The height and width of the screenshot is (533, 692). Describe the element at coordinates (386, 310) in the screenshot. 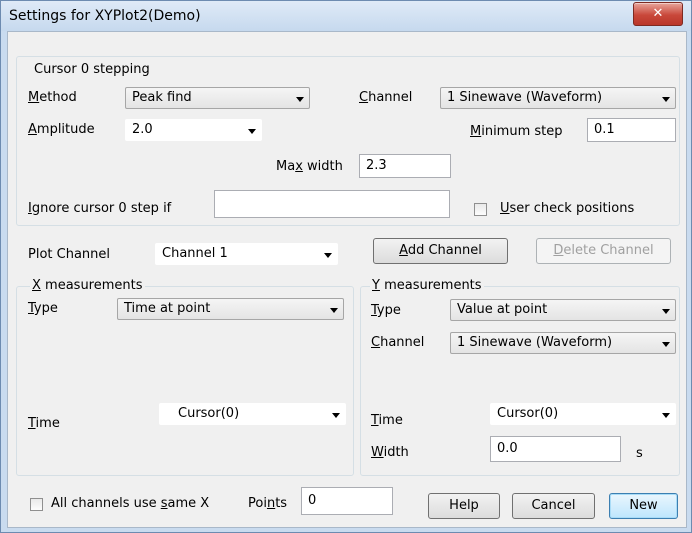

I see `y-type-label: Type` at that location.